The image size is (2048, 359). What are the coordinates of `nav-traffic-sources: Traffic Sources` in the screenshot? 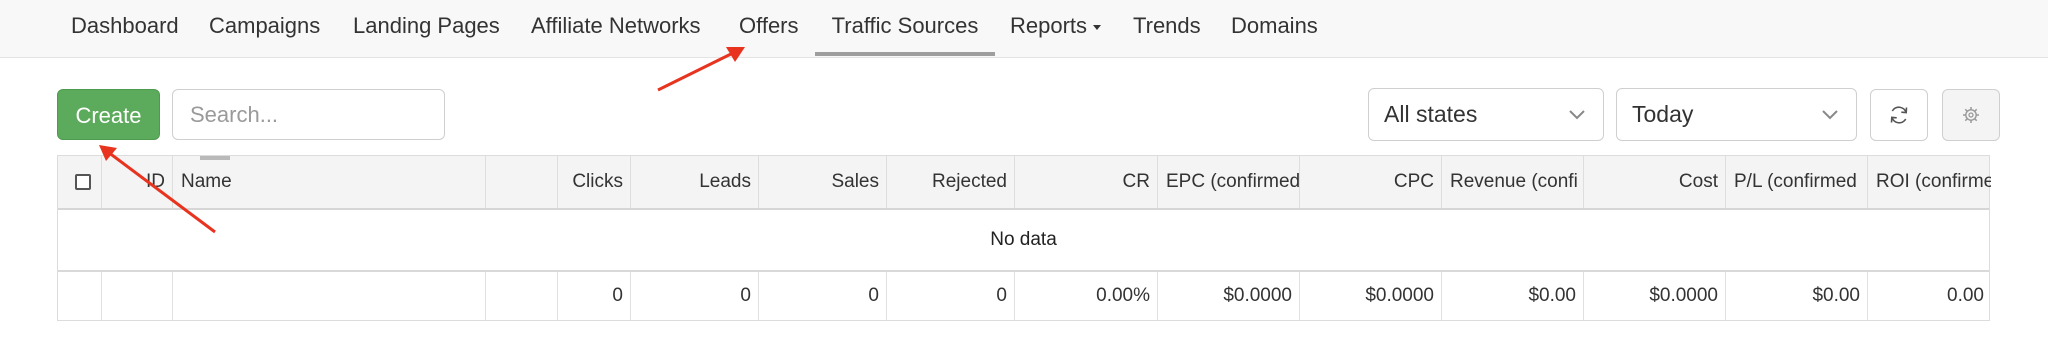 It's located at (905, 28).